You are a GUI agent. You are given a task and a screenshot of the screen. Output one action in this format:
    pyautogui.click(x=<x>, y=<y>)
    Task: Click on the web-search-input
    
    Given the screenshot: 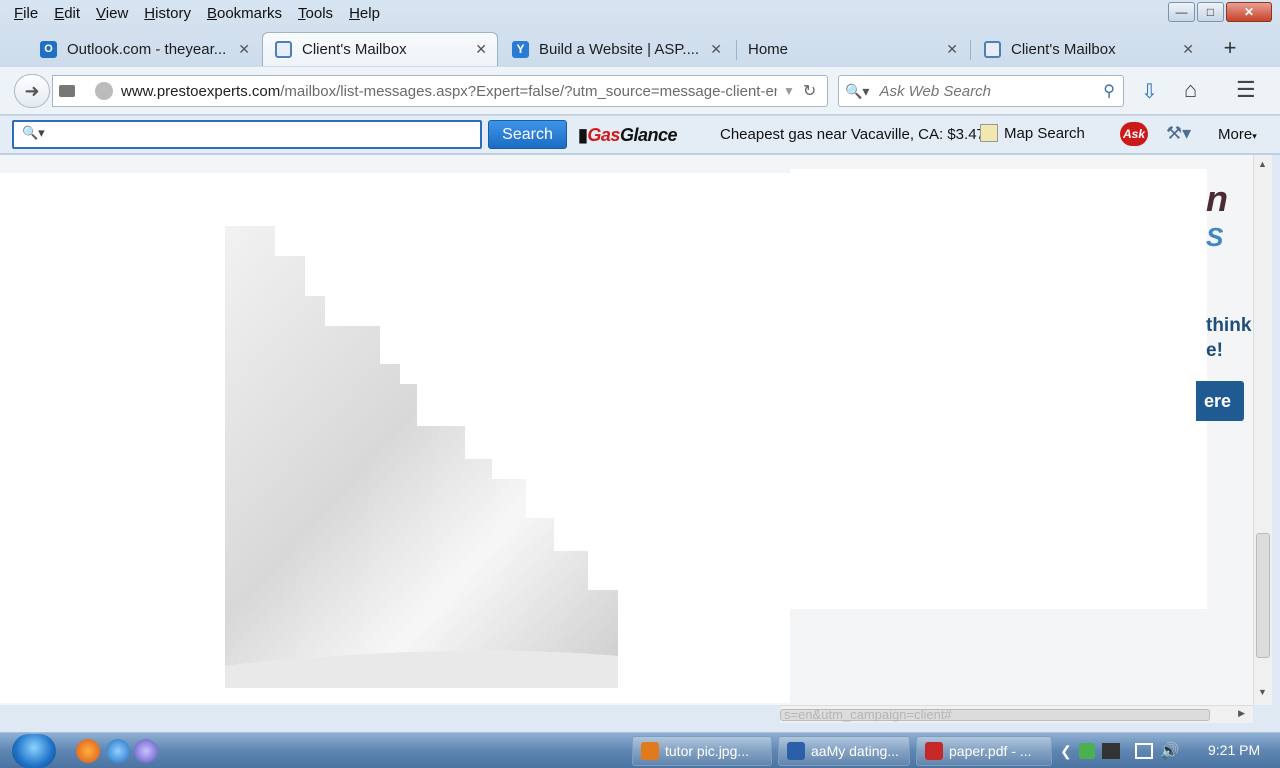 What is the action you would take?
    pyautogui.click(x=979, y=91)
    